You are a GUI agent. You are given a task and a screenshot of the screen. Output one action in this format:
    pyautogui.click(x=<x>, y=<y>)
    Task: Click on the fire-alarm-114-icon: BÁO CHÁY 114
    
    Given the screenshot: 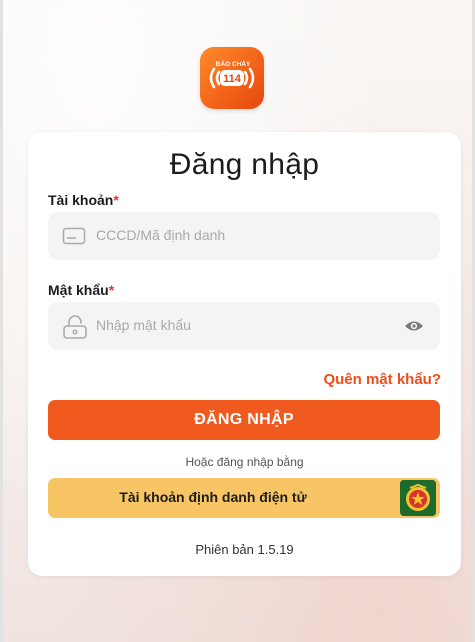 What is the action you would take?
    pyautogui.click(x=232, y=74)
    